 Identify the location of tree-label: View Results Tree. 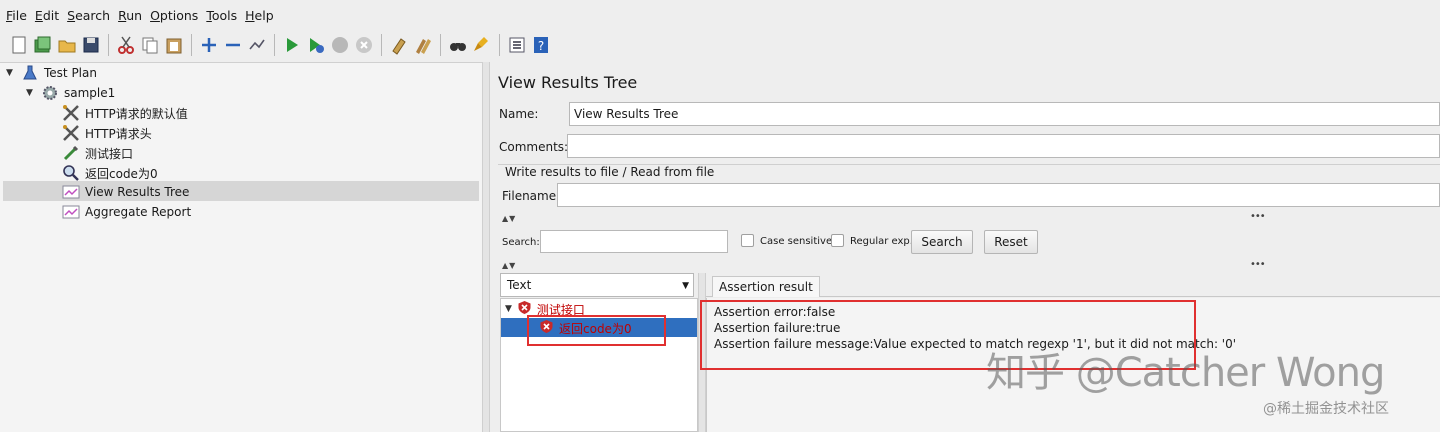
(137, 192).